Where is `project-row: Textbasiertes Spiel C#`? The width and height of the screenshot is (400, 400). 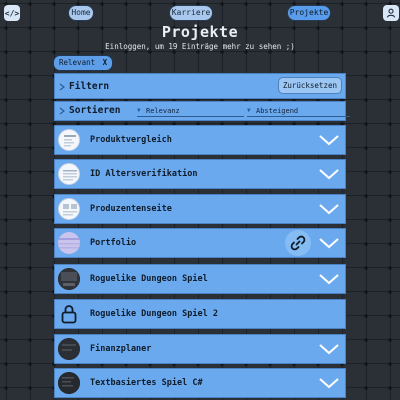
project-row: Textbasiertes Spiel C# is located at coordinates (200, 383).